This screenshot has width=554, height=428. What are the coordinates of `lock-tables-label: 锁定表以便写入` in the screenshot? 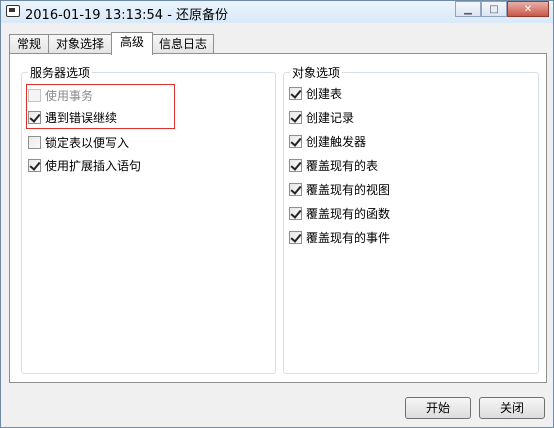 It's located at (87, 142).